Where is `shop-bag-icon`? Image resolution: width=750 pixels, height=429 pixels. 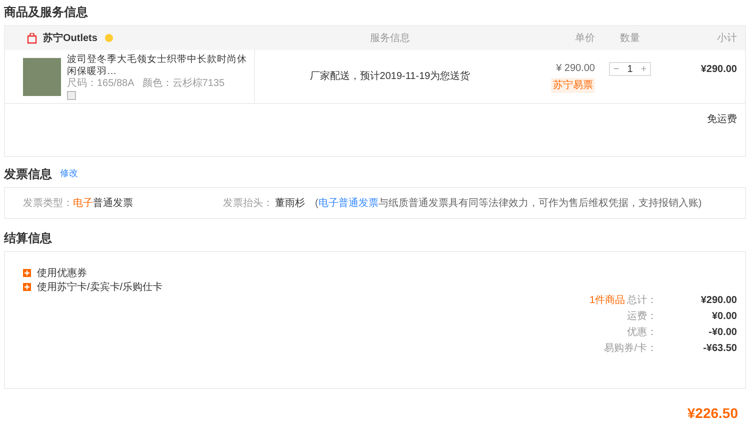
shop-bag-icon is located at coordinates (32, 38).